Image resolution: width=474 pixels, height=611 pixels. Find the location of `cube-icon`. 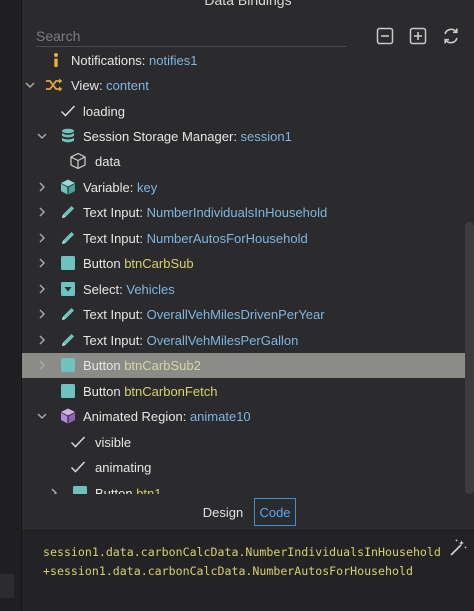

cube-icon is located at coordinates (68, 187).